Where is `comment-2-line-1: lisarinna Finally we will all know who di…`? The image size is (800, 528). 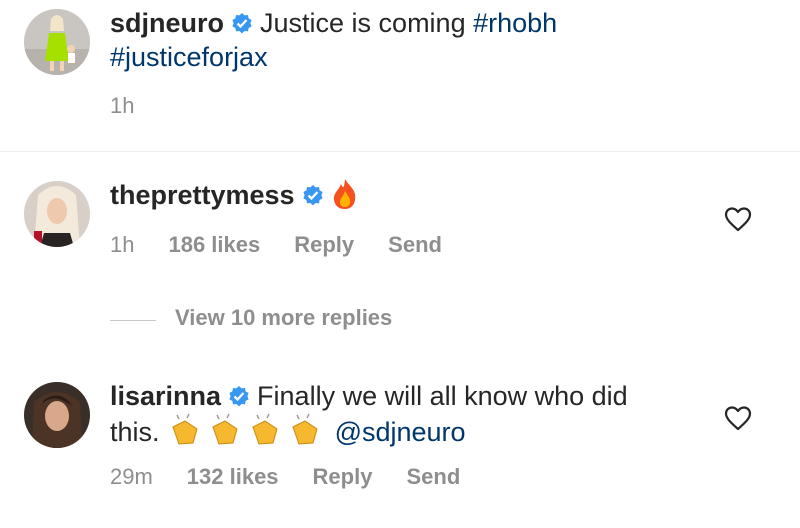 comment-2-line-1: lisarinna Finally we will all know who di… is located at coordinates (369, 396).